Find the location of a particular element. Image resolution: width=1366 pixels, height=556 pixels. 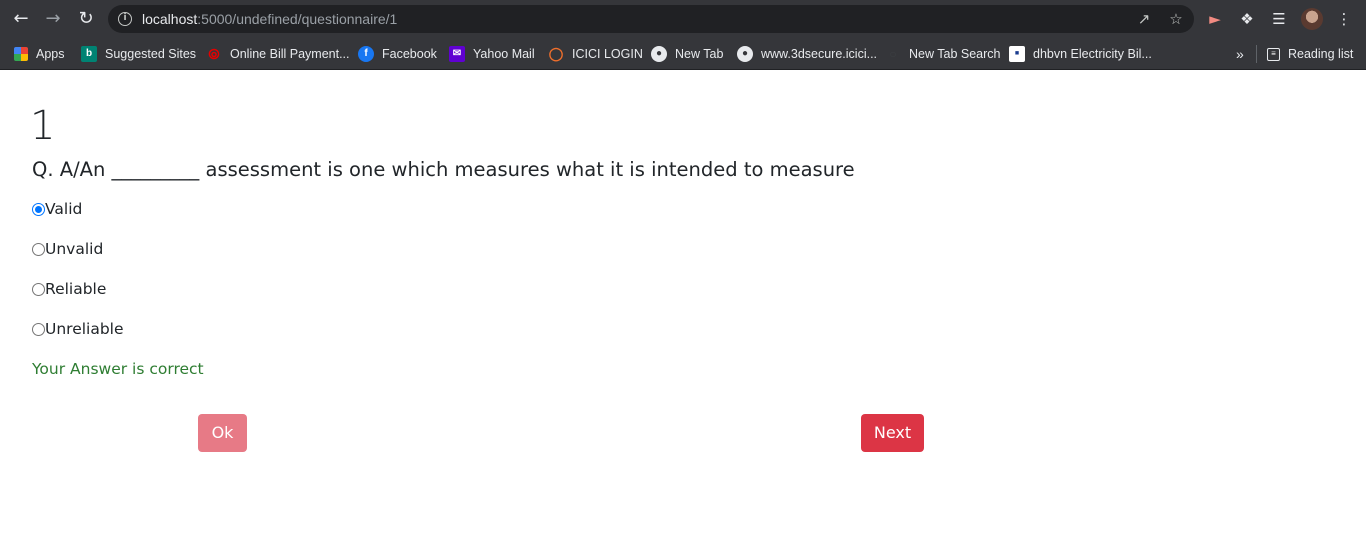

bookmark-apps: Apps is located at coordinates (39, 54).